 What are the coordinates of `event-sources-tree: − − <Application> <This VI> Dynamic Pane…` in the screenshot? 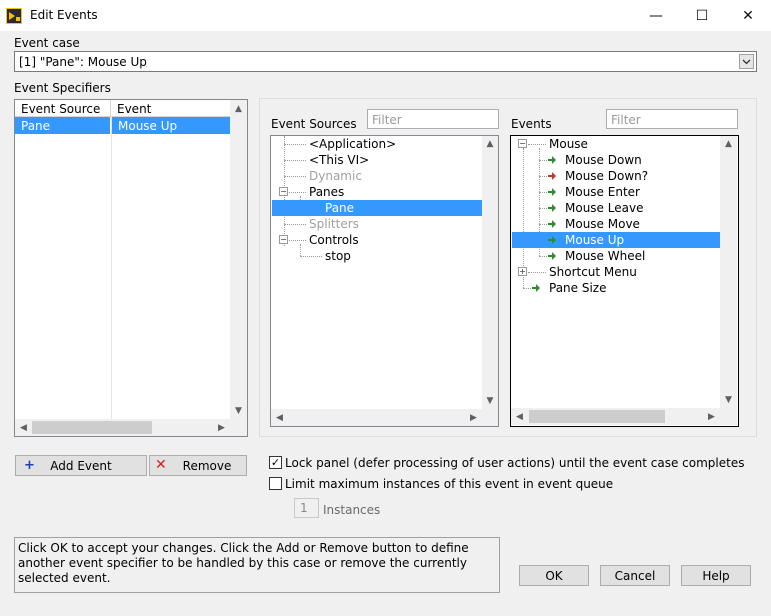 It's located at (384, 281).